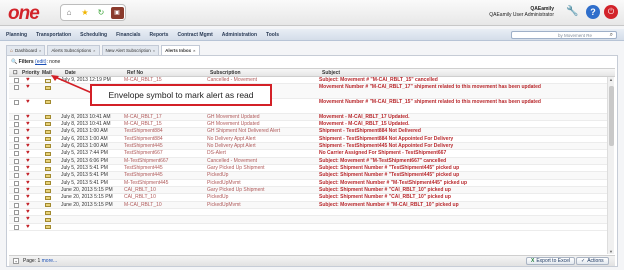  I want to click on col-priority: Priority, so click(31, 73).